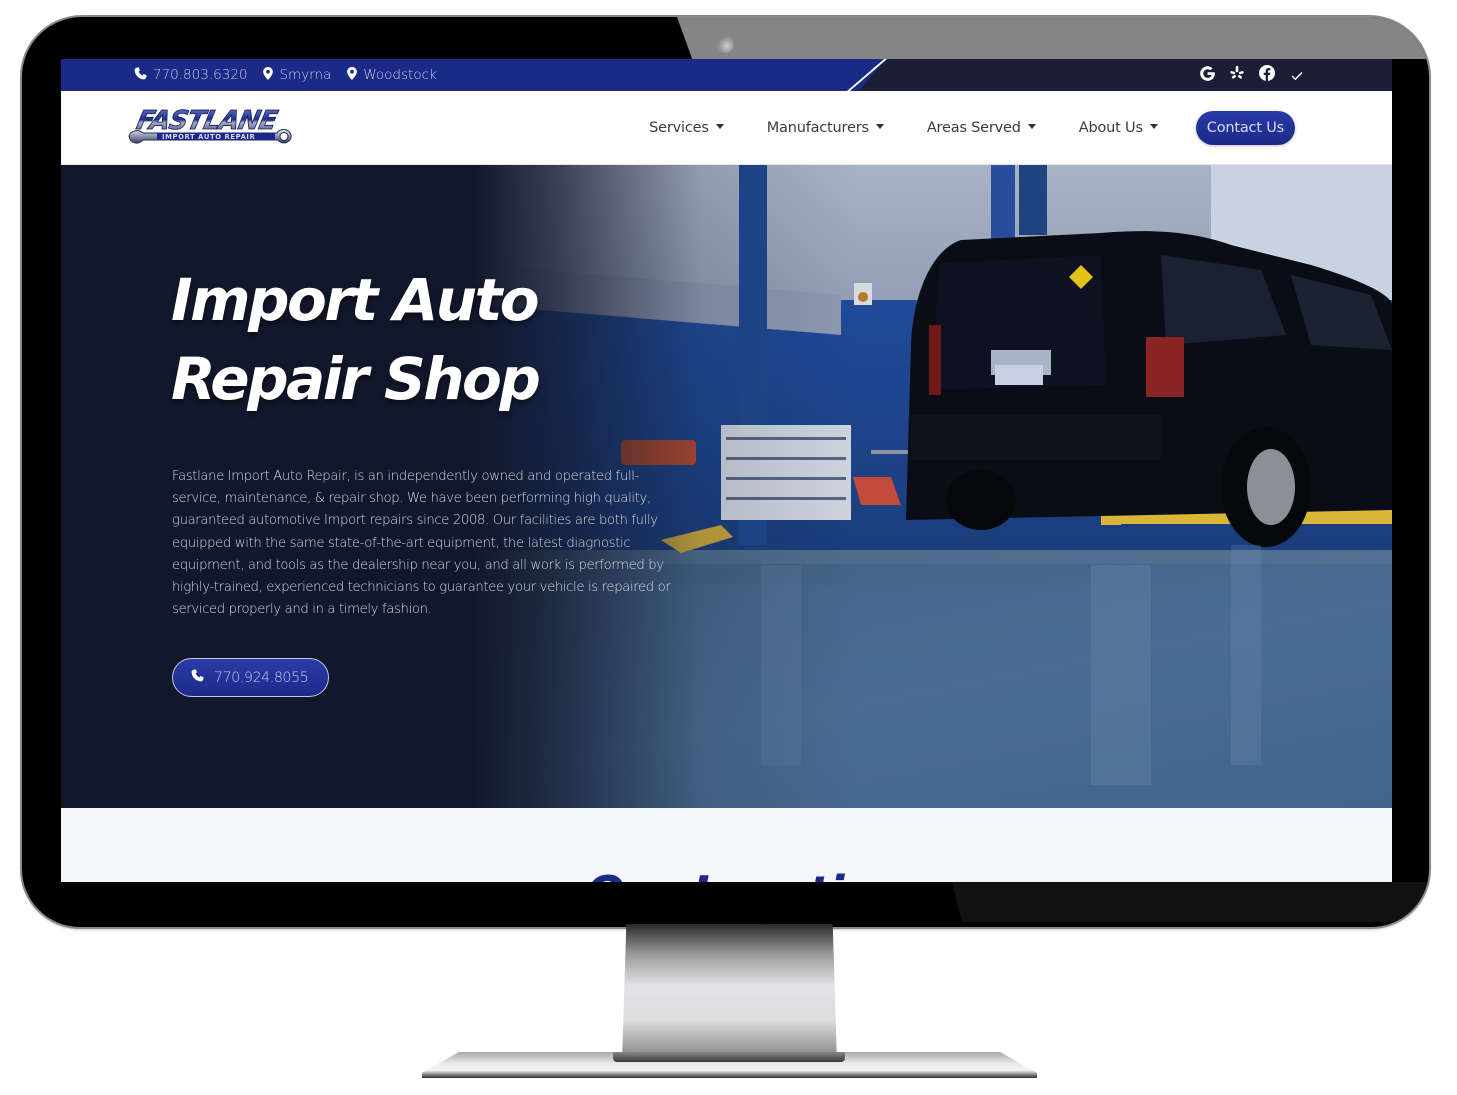  I want to click on locations-section: Our Locations, so click(726, 845).